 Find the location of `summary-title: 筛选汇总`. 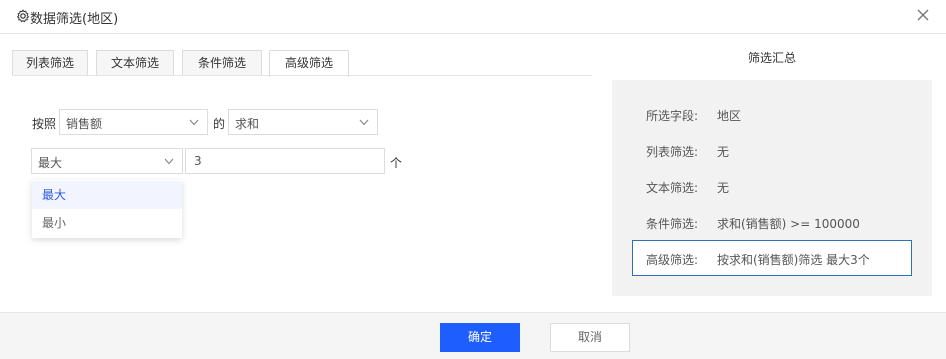

summary-title: 筛选汇总 is located at coordinates (771, 58).